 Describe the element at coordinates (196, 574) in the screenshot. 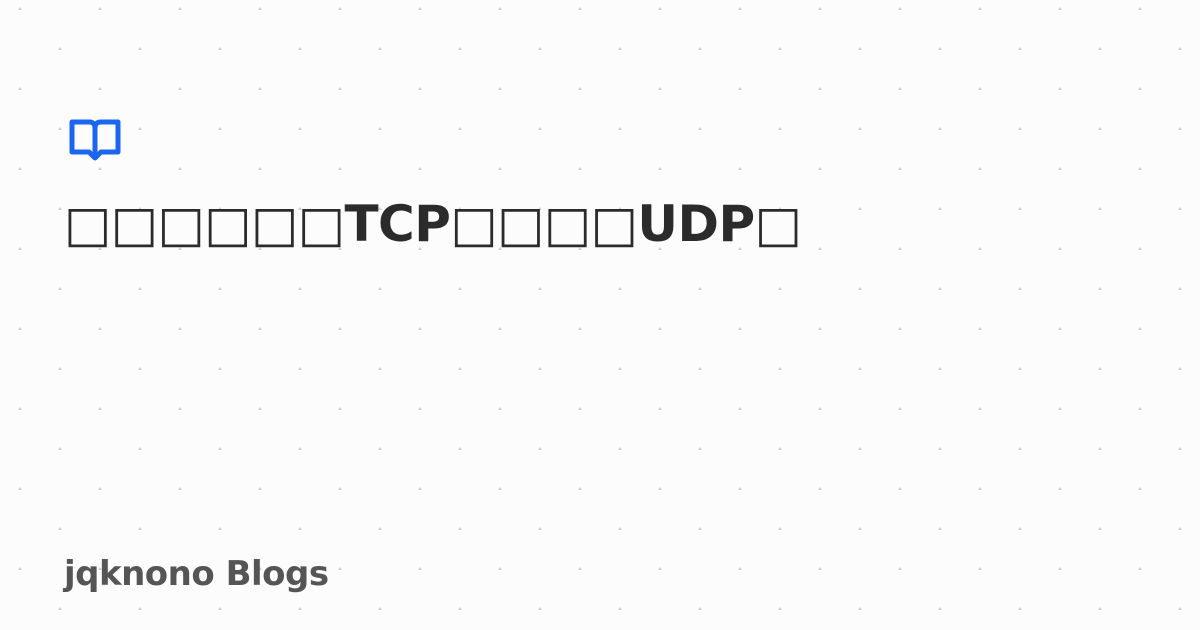

I see `site-name: jqknono Blogs` at that location.